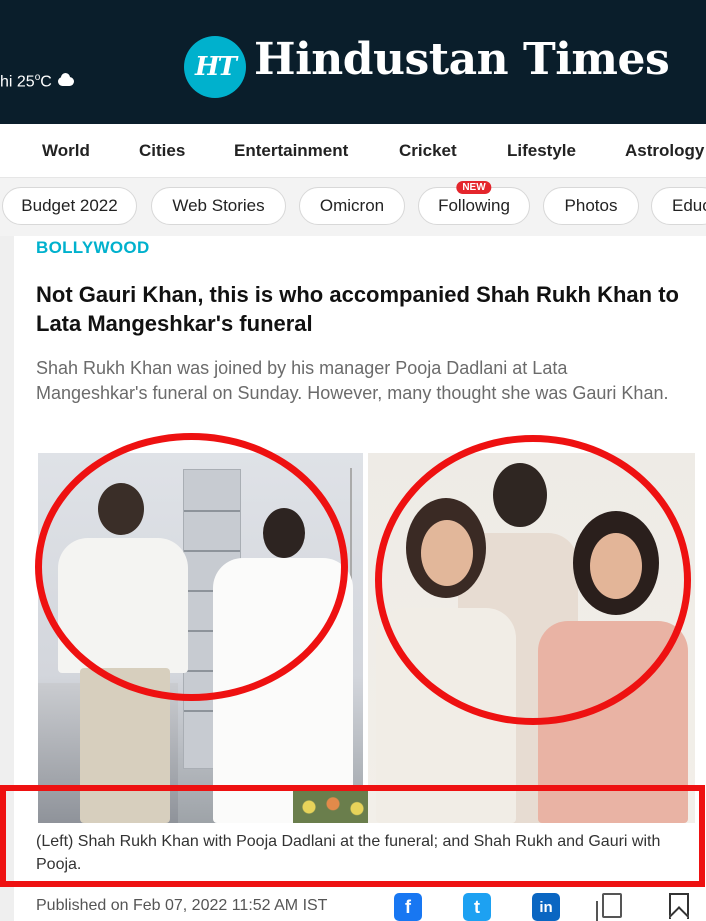 This screenshot has width=706, height=921. I want to click on pill-photos: Photos, so click(591, 206).